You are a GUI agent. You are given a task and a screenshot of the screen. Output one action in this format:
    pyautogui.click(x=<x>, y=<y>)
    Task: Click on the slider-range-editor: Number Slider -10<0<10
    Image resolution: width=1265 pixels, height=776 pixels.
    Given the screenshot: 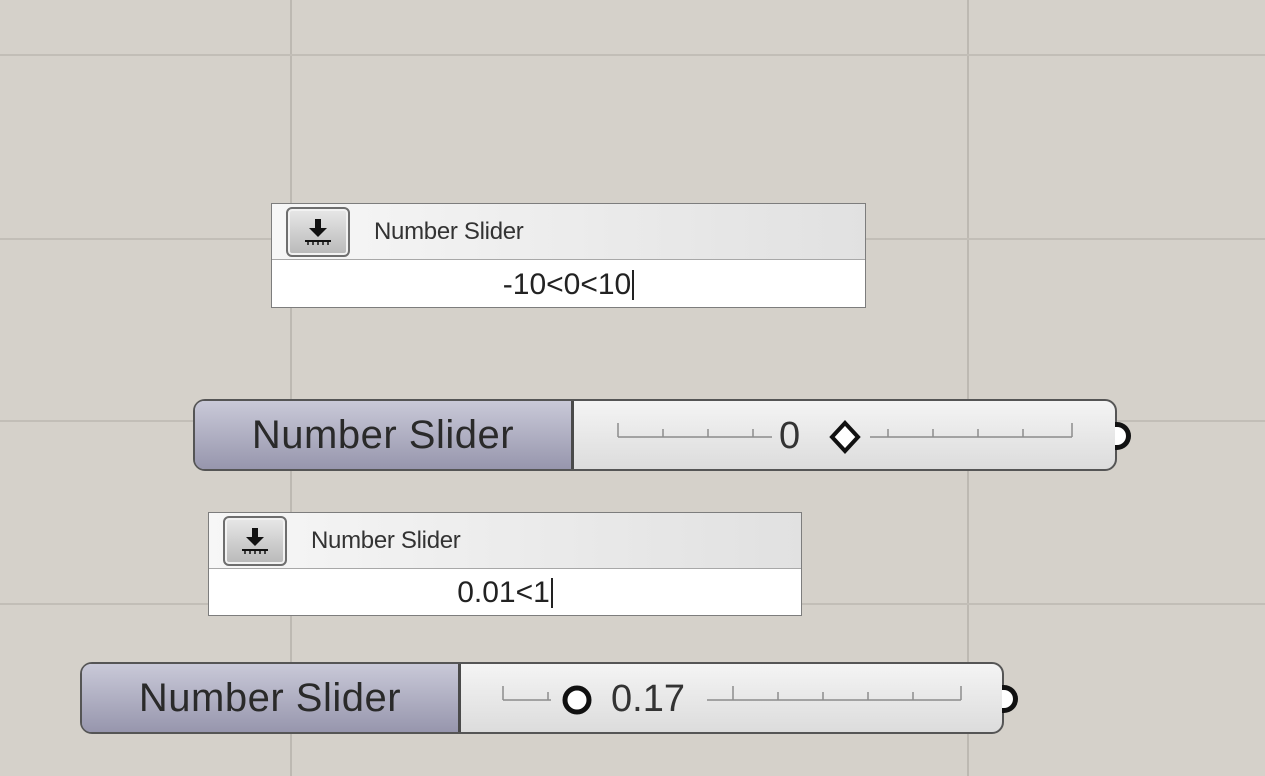 What is the action you would take?
    pyautogui.click(x=568, y=255)
    